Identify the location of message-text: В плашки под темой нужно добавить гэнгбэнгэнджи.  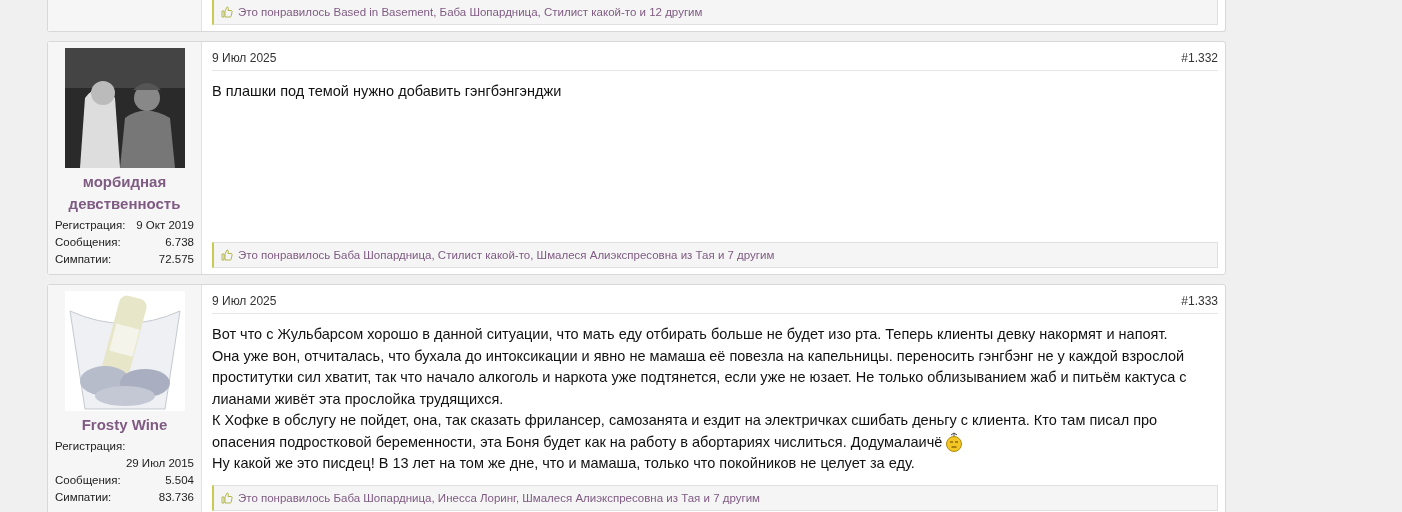
(387, 91).